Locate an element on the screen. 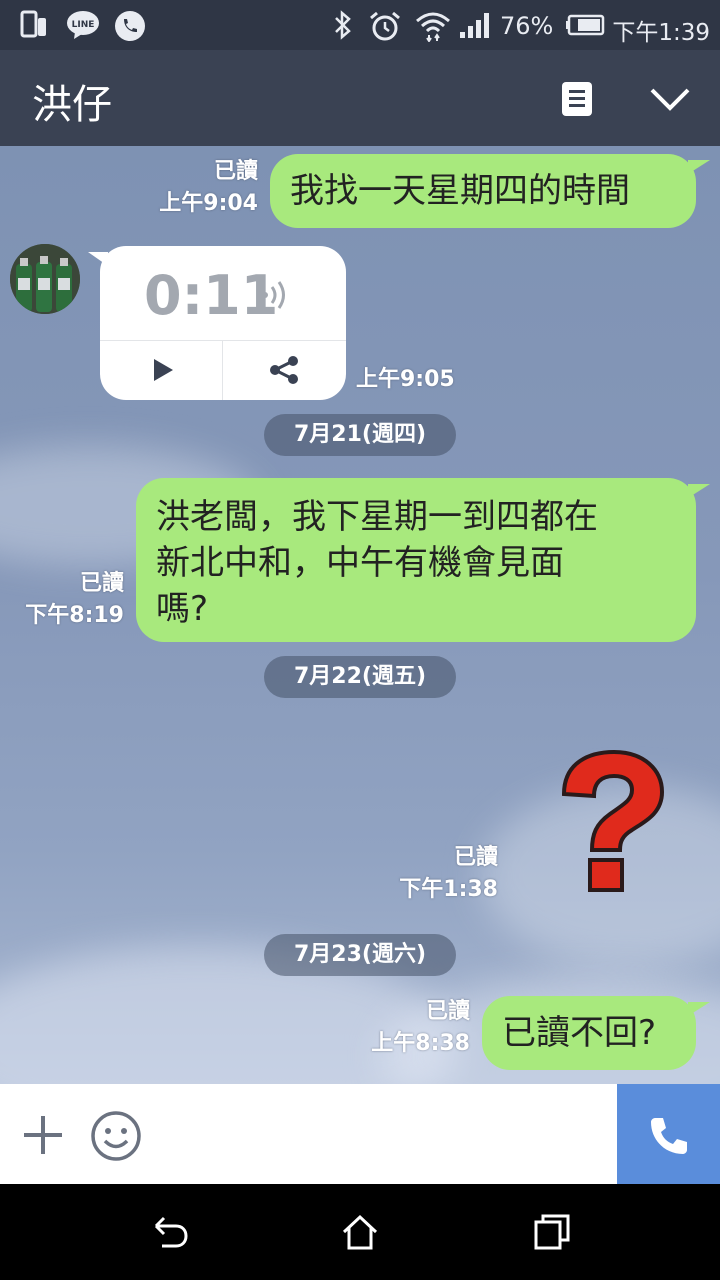 The image size is (720, 1280). sent-message-bubble: 洪老闆，我下星期一到四都在 新北中和，中午有機會見面 嗎? is located at coordinates (423, 560).